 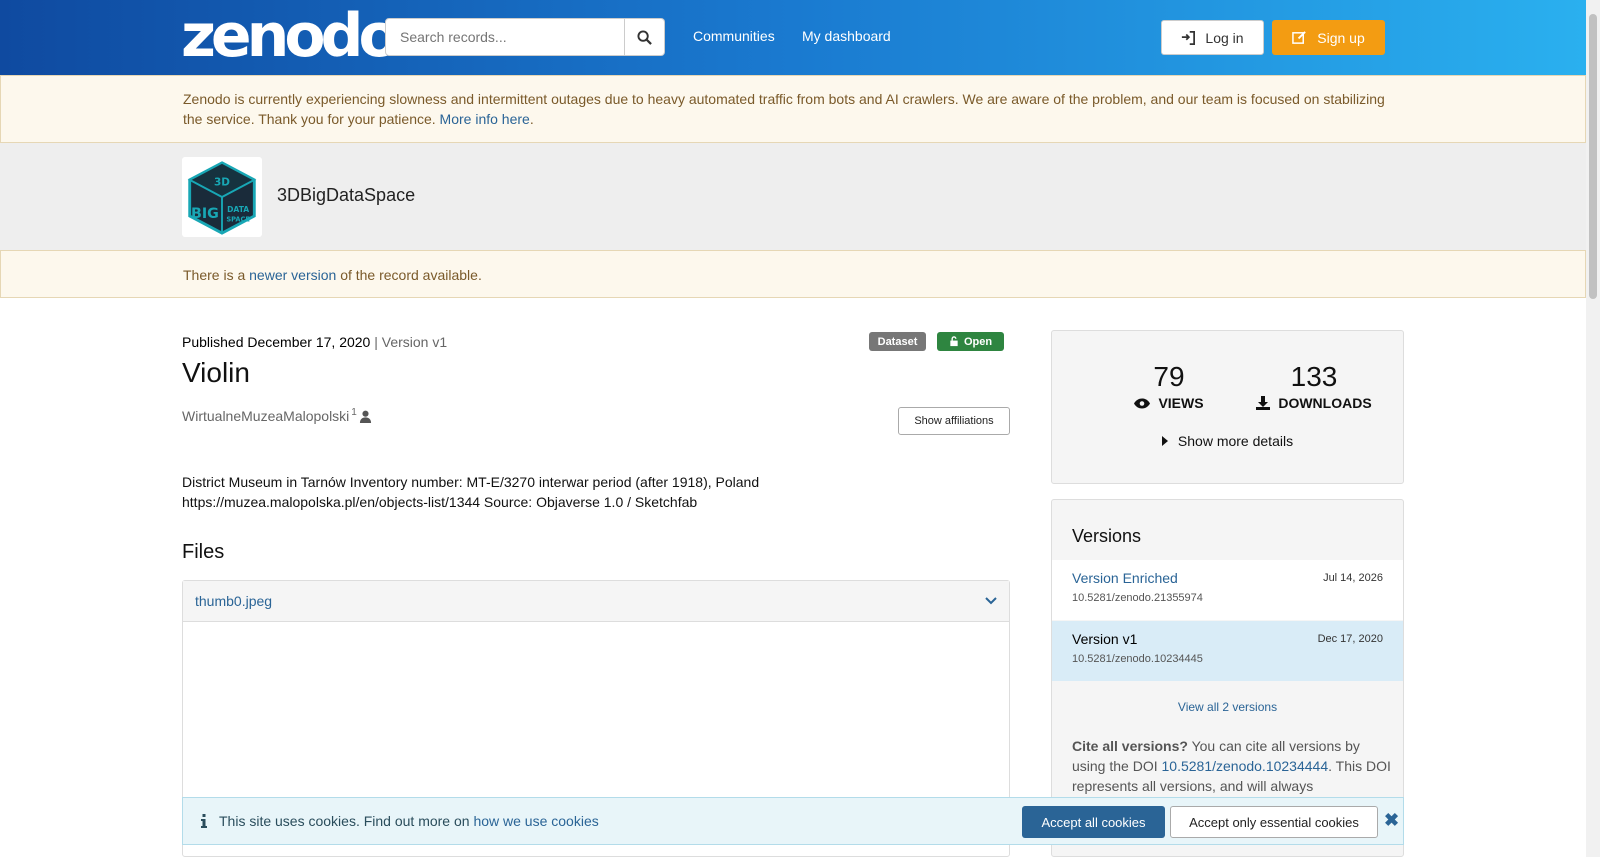 What do you see at coordinates (346, 195) in the screenshot?
I see `community-name: 3DBigDataSpace` at bounding box center [346, 195].